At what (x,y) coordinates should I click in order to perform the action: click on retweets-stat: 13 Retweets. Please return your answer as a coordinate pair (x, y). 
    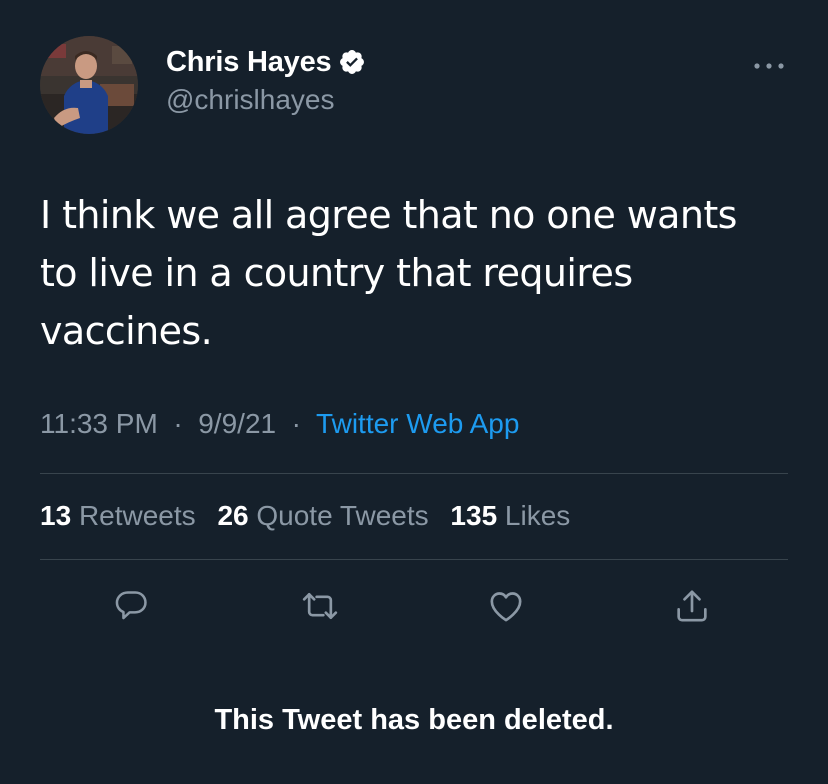
    Looking at the image, I should click on (118, 515).